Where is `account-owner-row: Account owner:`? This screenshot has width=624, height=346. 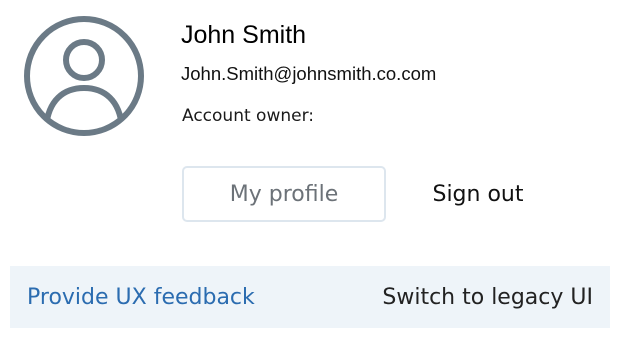 account-owner-row: Account owner: is located at coordinates (248, 116).